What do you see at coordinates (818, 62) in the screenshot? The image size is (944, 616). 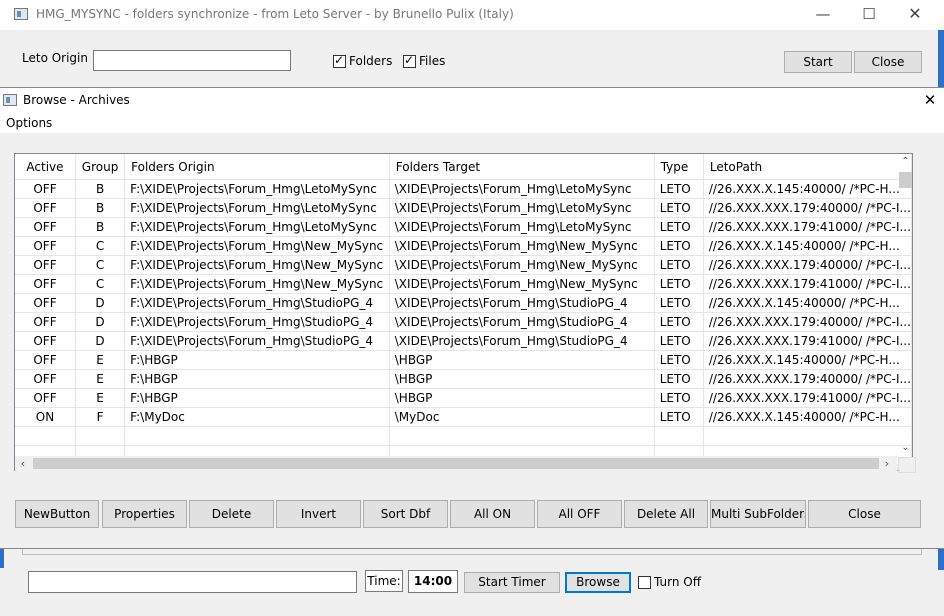 I see `start-button: Start` at bounding box center [818, 62].